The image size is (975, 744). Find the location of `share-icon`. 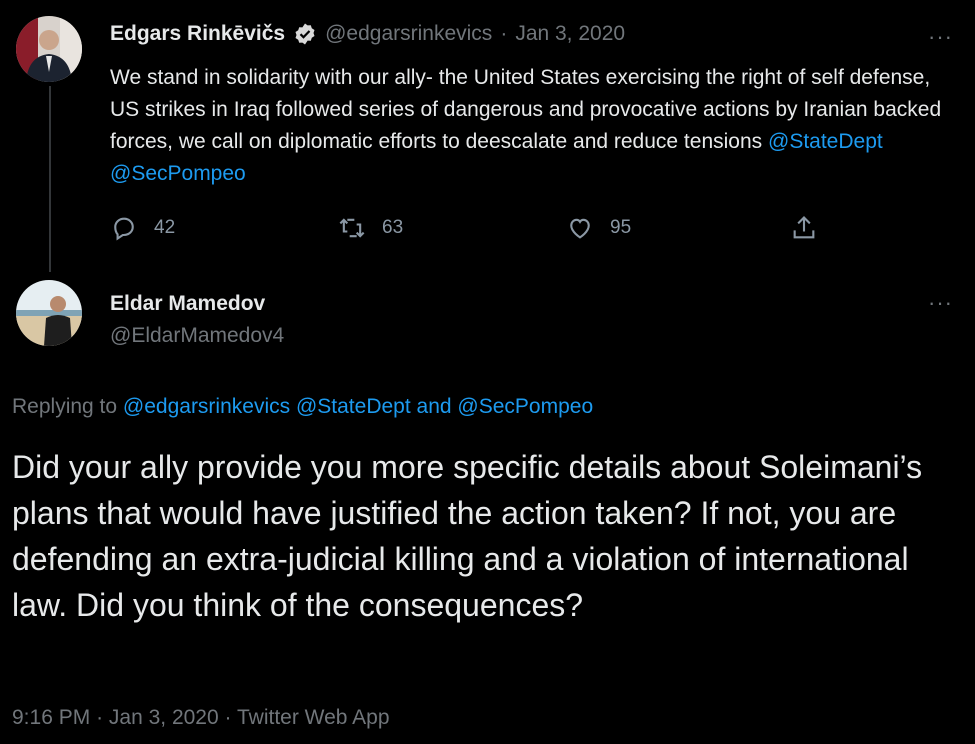

share-icon is located at coordinates (804, 227).